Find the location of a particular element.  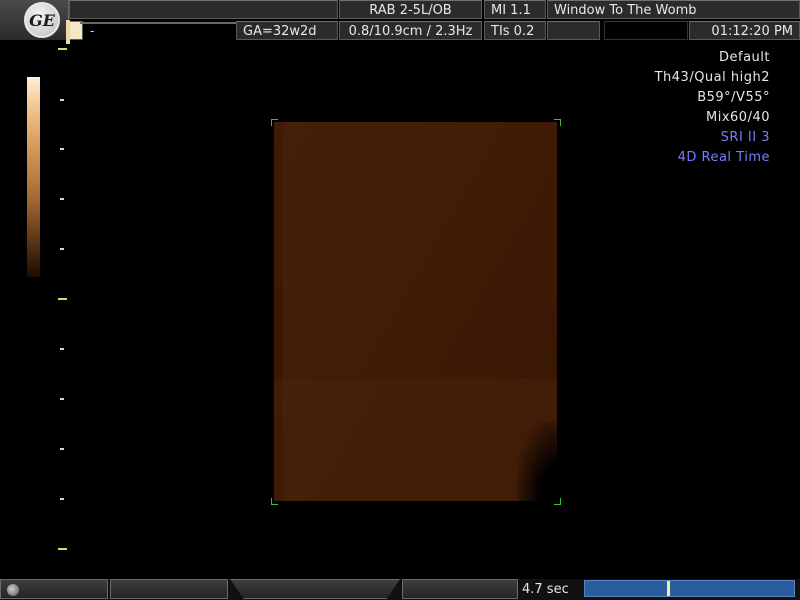

acquisition-mode: 4D Real Time is located at coordinates (723, 157).